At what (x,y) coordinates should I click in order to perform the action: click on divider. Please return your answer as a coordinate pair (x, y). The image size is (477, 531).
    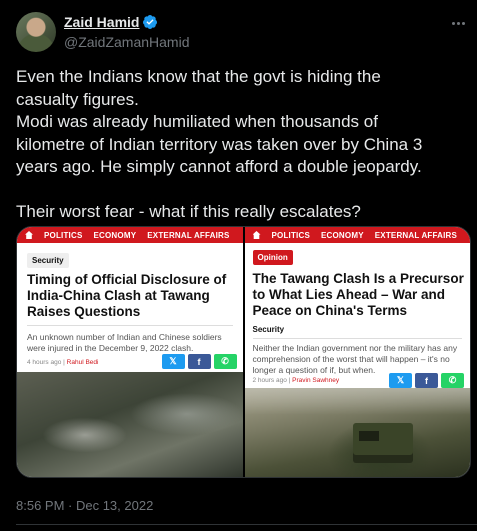
    Looking at the image, I should click on (246, 524).